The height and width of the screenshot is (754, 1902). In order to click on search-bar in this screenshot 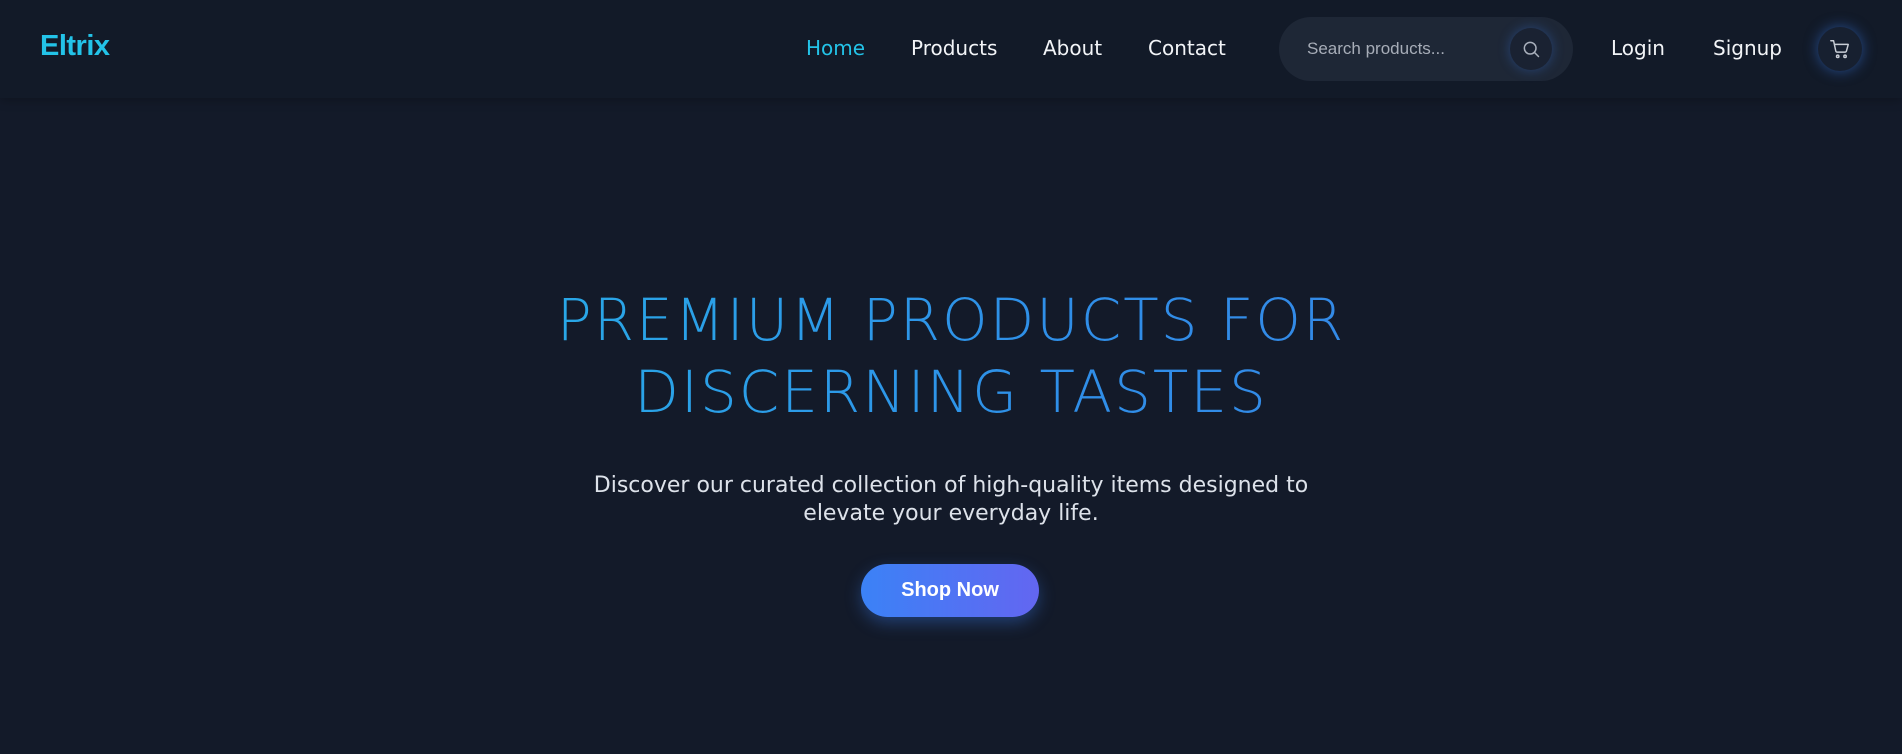, I will do `click(1426, 49)`.